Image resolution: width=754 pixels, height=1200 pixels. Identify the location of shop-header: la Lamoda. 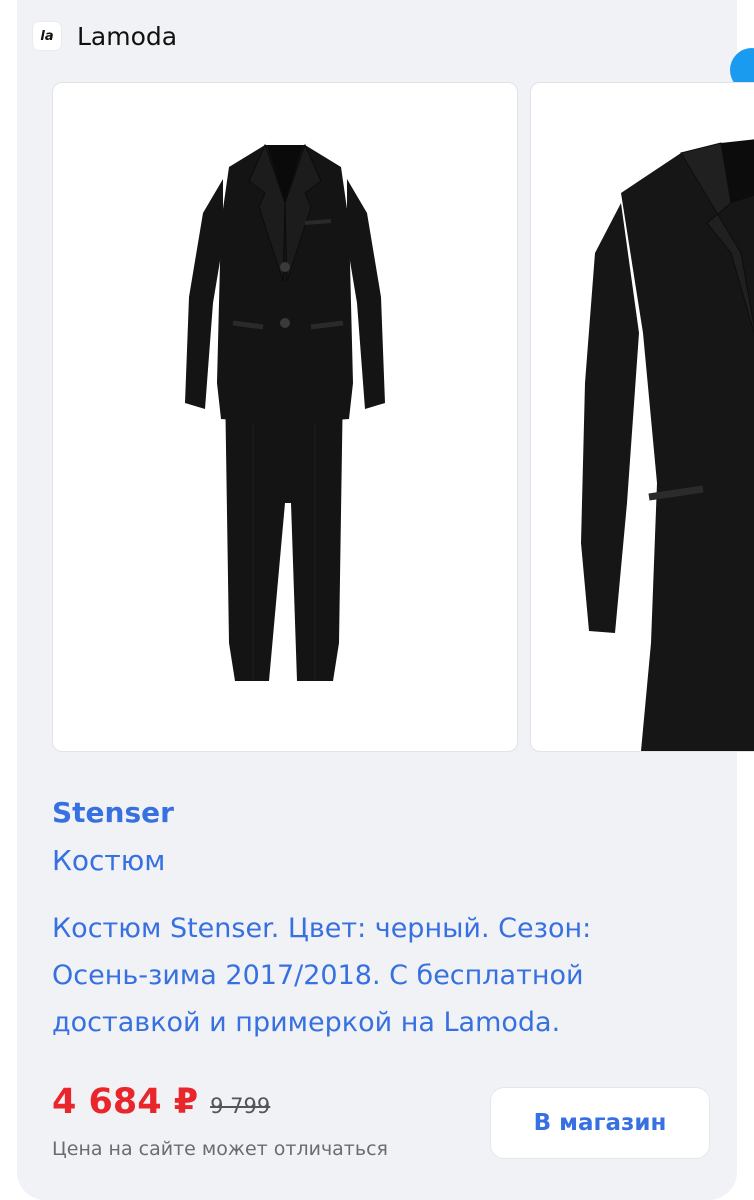
(105, 36).